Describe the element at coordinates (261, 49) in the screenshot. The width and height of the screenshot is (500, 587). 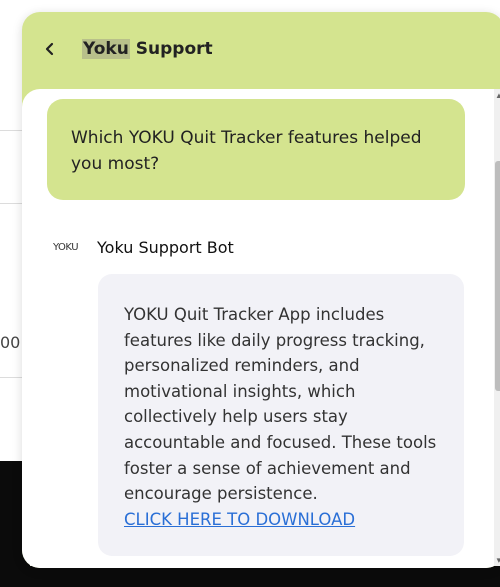
I see `chat-header: Yoku Support` at that location.